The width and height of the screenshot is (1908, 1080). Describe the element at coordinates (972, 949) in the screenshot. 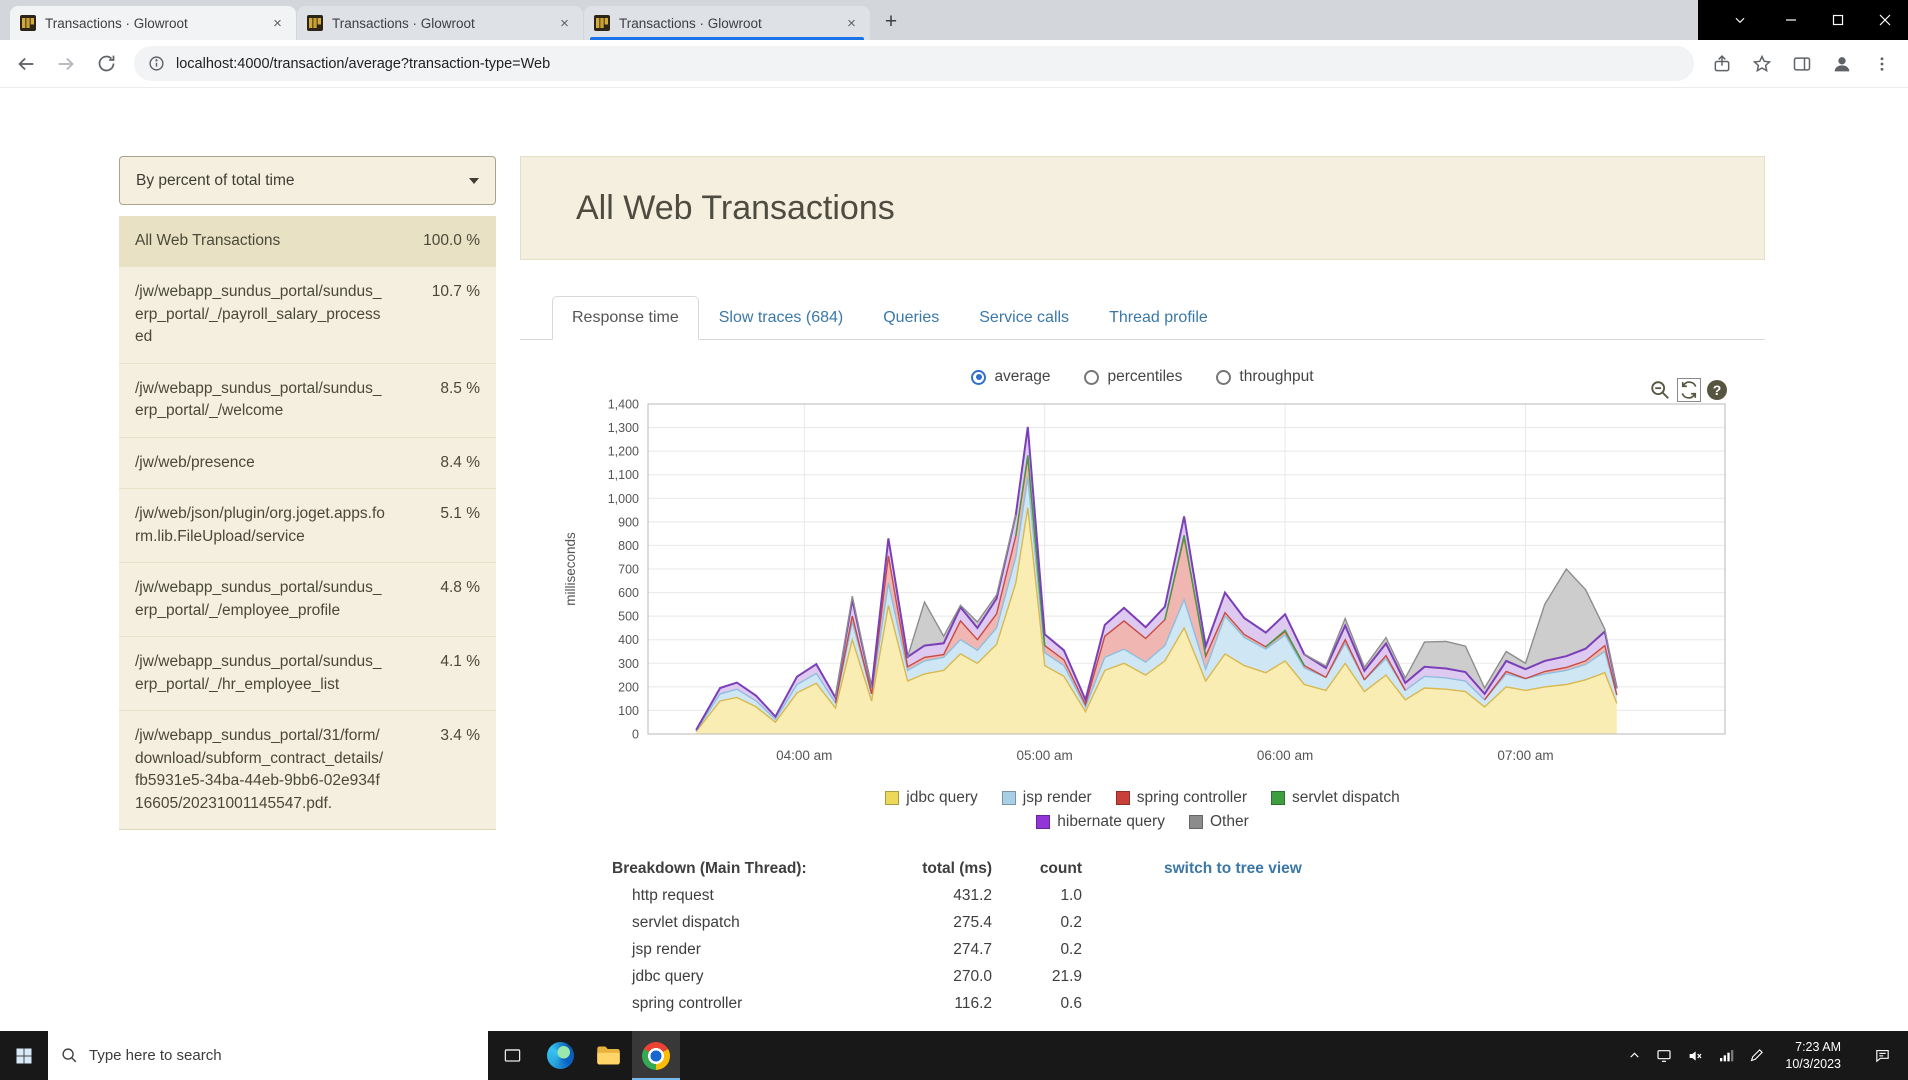

I see `breakdown-total: 274.7` at that location.